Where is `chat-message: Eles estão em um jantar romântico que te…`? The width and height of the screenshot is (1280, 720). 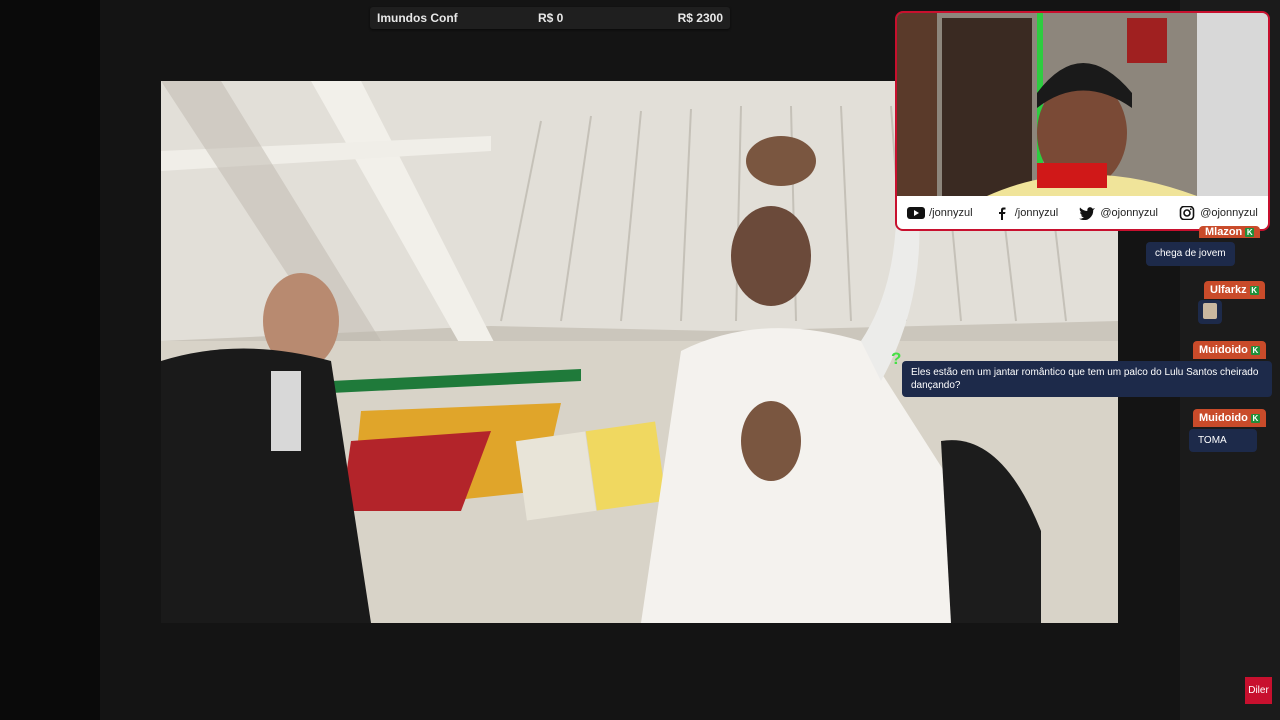
chat-message: Eles estão em um jantar romântico que te… is located at coordinates (1087, 379).